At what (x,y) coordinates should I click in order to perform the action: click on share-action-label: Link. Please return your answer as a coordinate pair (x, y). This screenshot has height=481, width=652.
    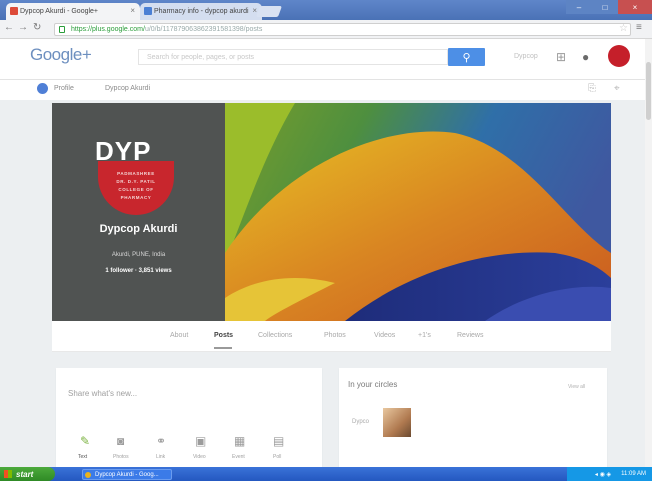
    Looking at the image, I should click on (161, 457).